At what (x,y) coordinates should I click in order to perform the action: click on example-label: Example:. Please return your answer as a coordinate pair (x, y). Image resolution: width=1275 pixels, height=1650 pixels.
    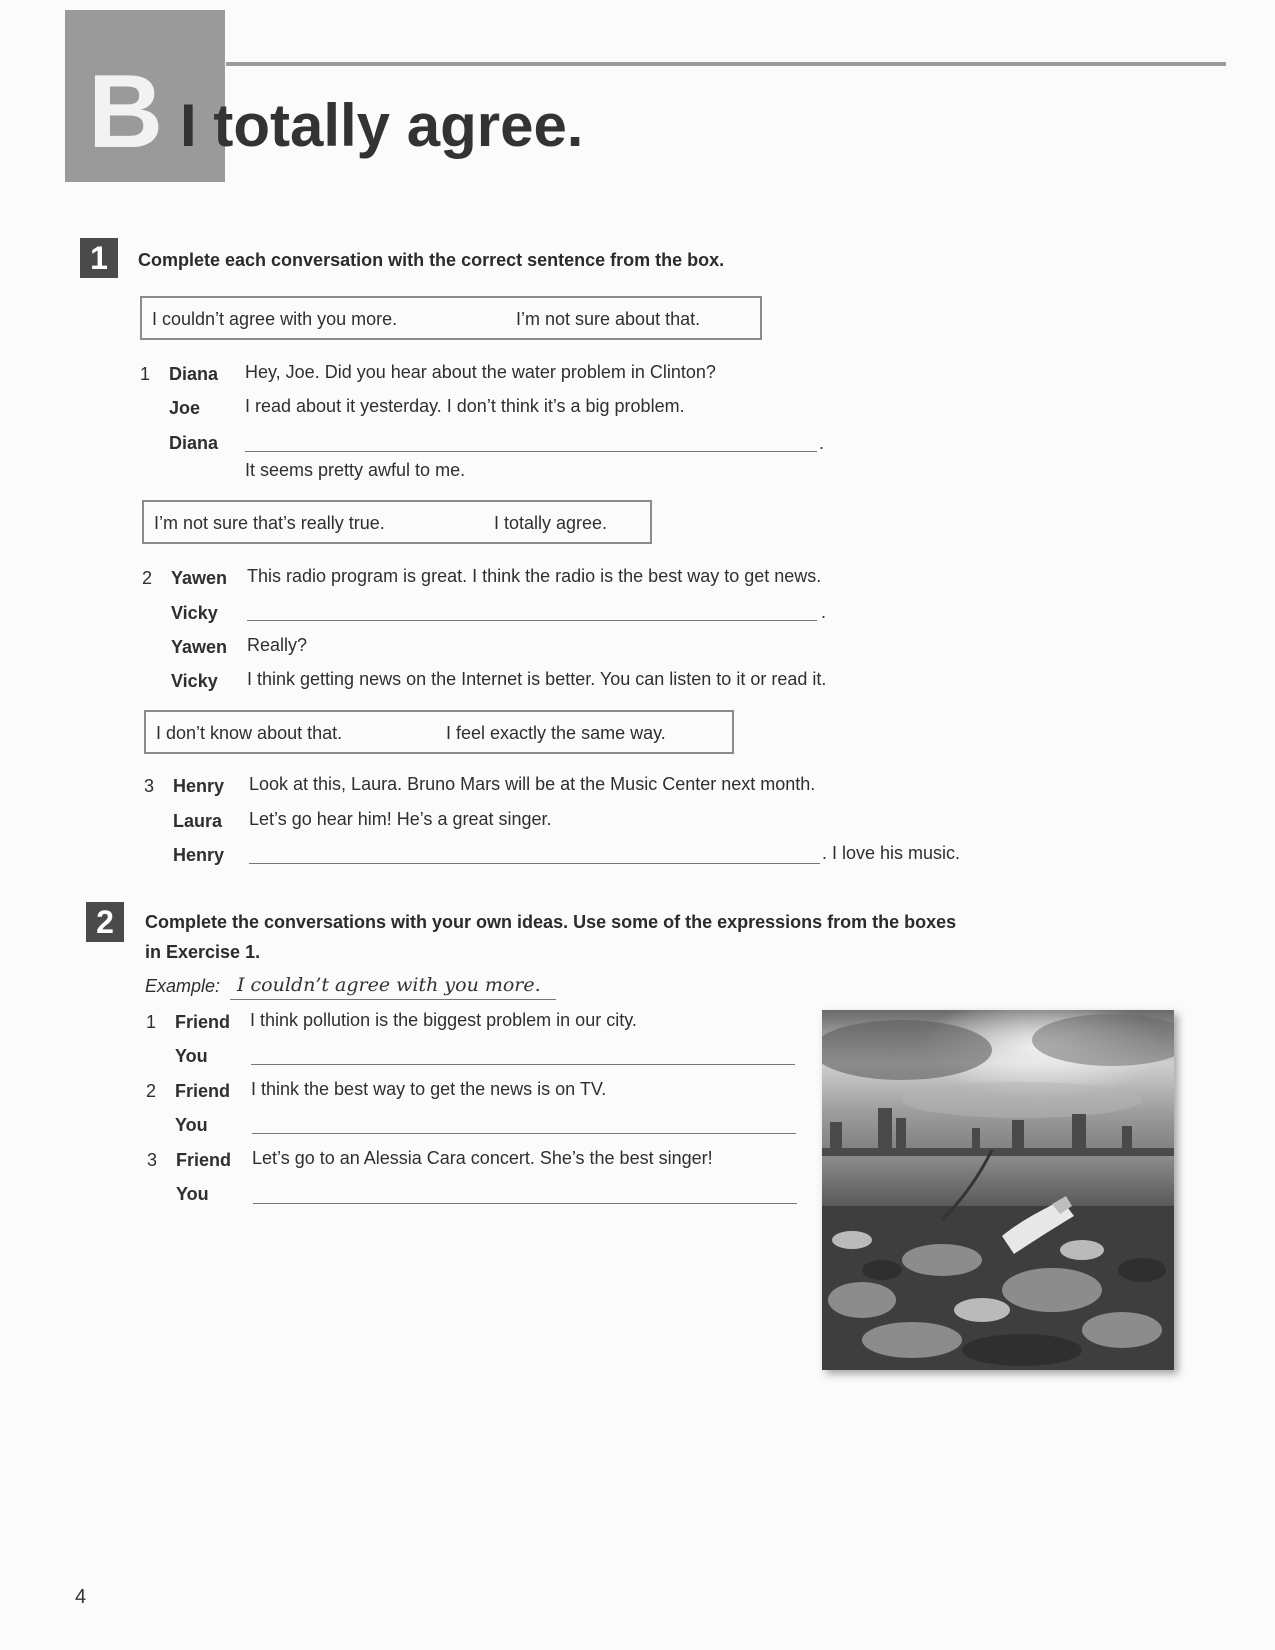
    Looking at the image, I should click on (183, 986).